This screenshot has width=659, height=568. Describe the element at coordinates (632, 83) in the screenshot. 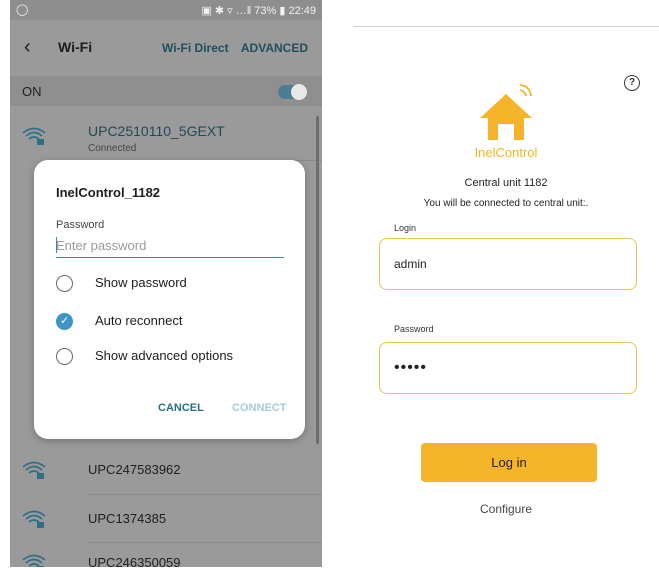

I see `help-icon: ?` at that location.